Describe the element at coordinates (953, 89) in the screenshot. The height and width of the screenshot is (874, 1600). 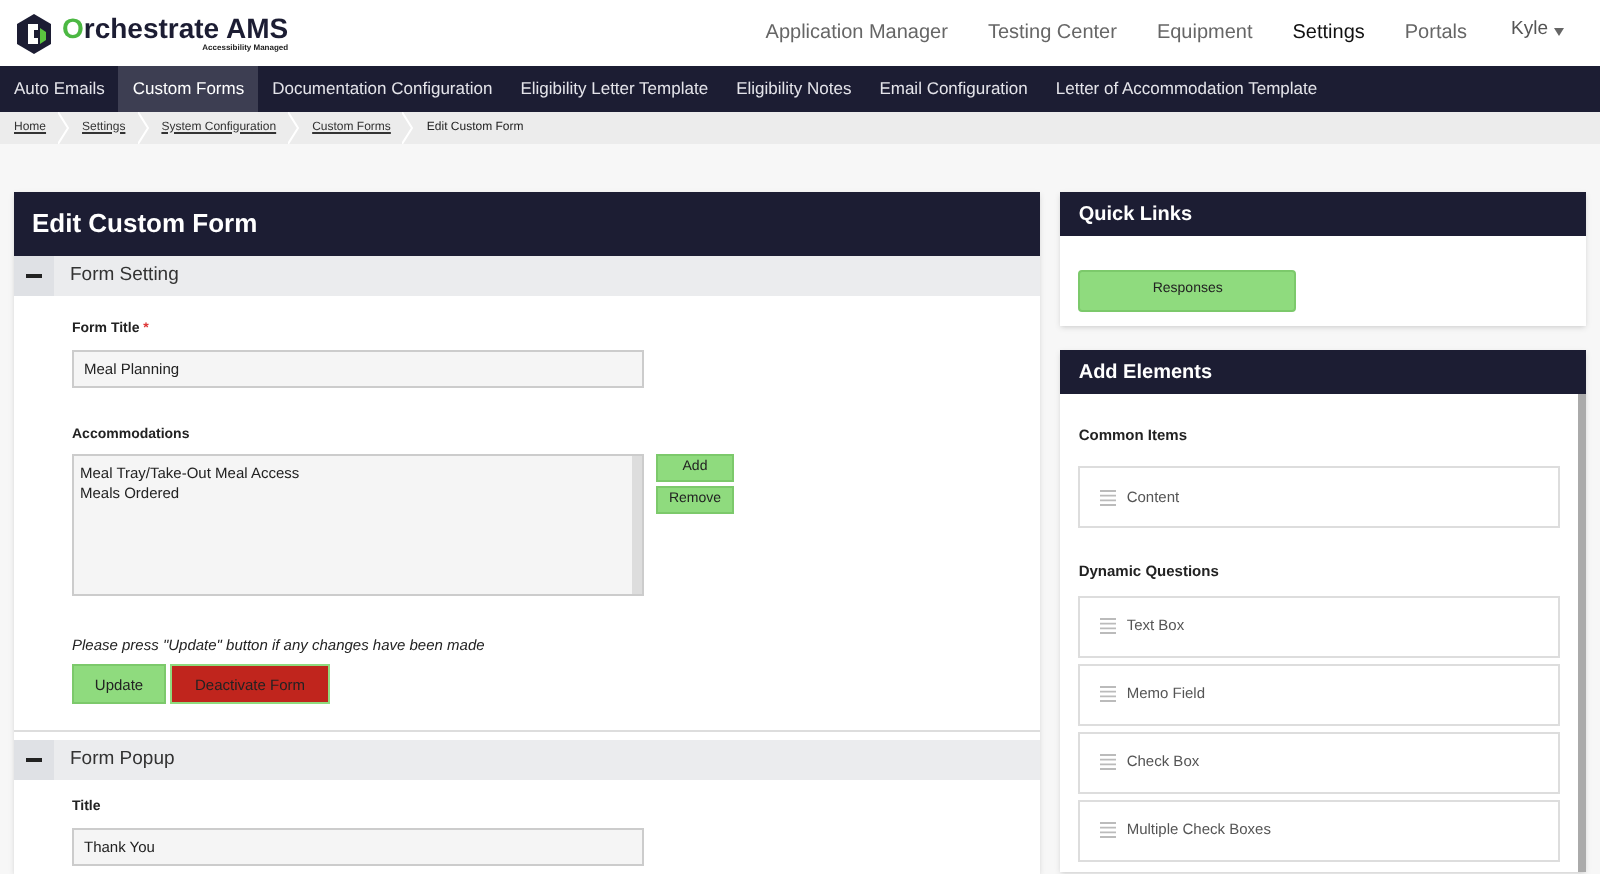
I see `tab: Email Configuration` at that location.